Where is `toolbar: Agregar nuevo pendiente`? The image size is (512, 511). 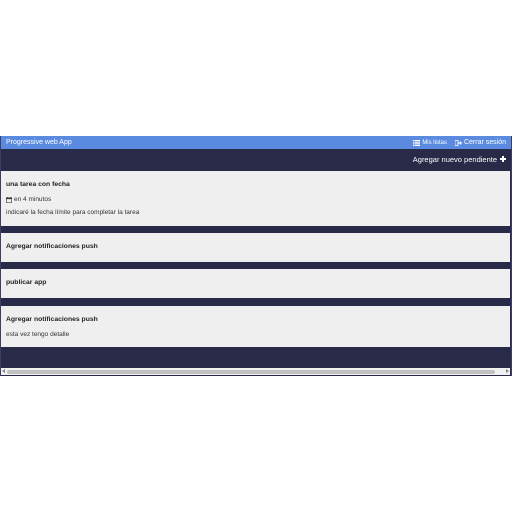
toolbar: Agregar nuevo pendiente is located at coordinates (256, 159).